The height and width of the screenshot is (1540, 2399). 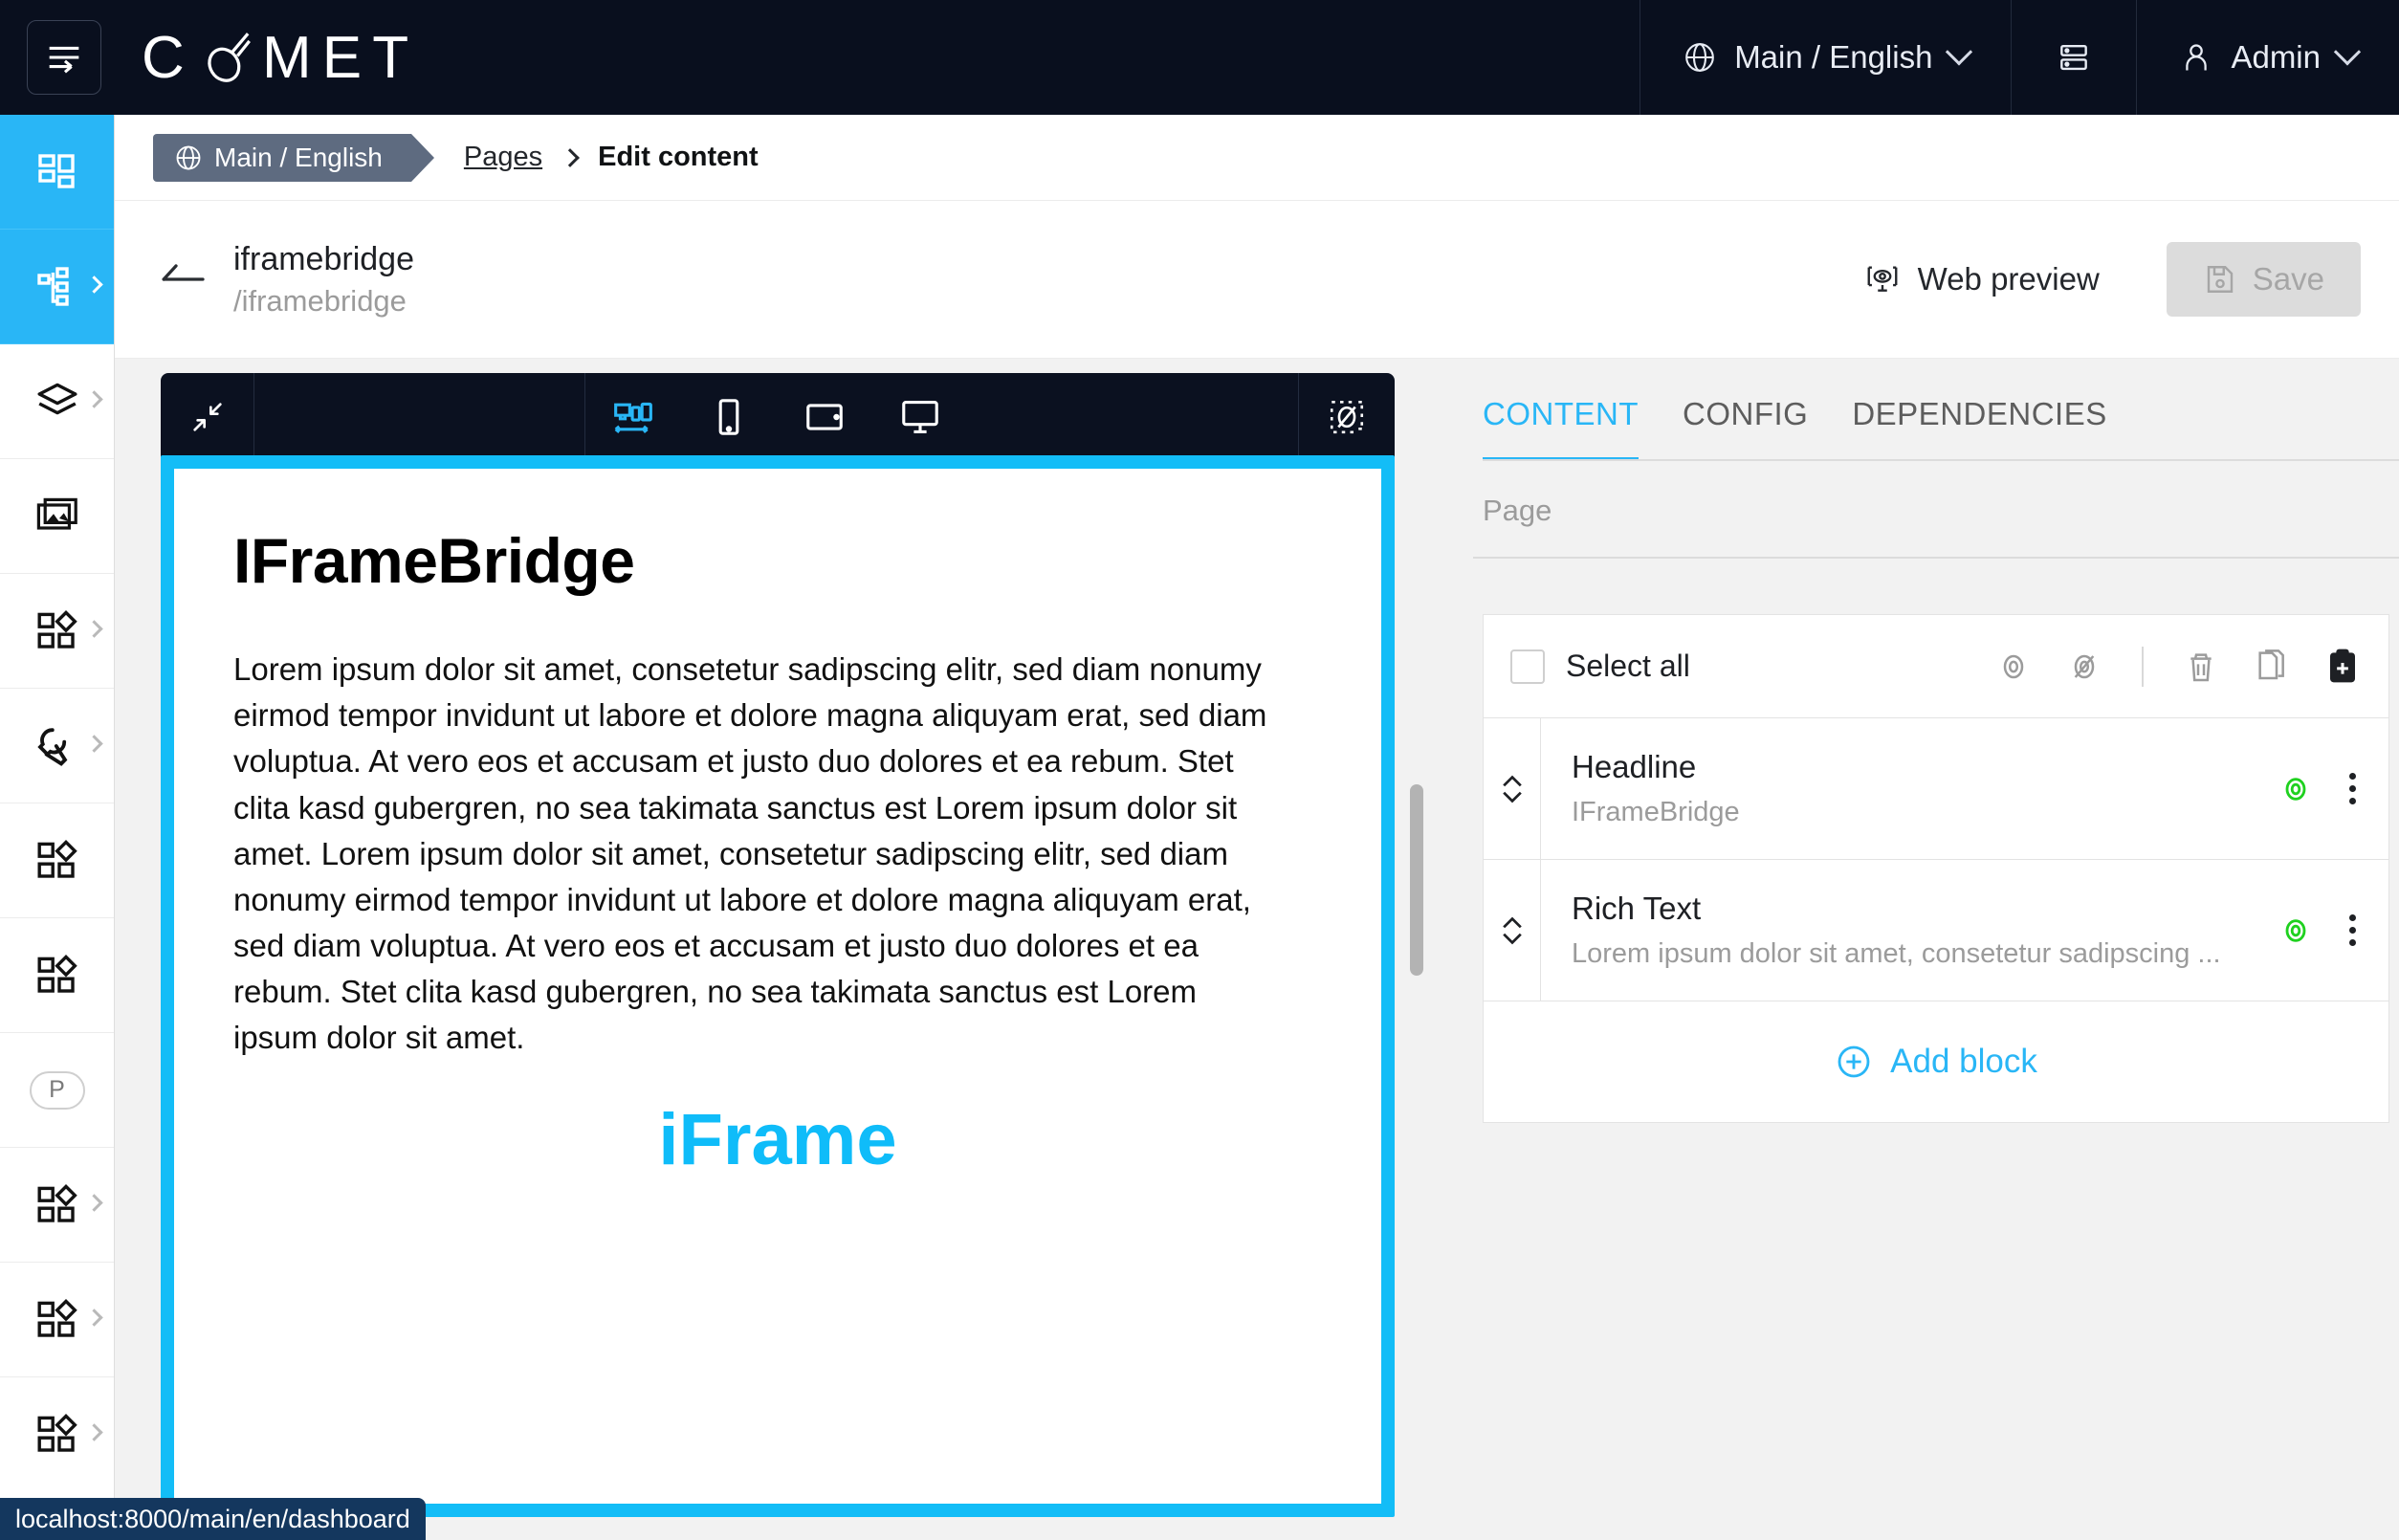 What do you see at coordinates (1527, 666) in the screenshot?
I see `select-all-checkbox` at bounding box center [1527, 666].